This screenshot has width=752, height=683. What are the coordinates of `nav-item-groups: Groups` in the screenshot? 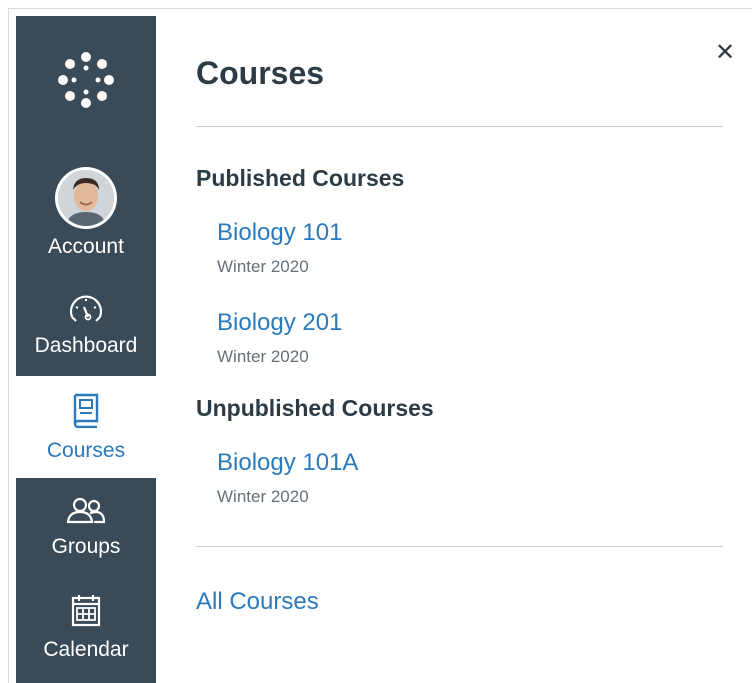 It's located at (86, 528).